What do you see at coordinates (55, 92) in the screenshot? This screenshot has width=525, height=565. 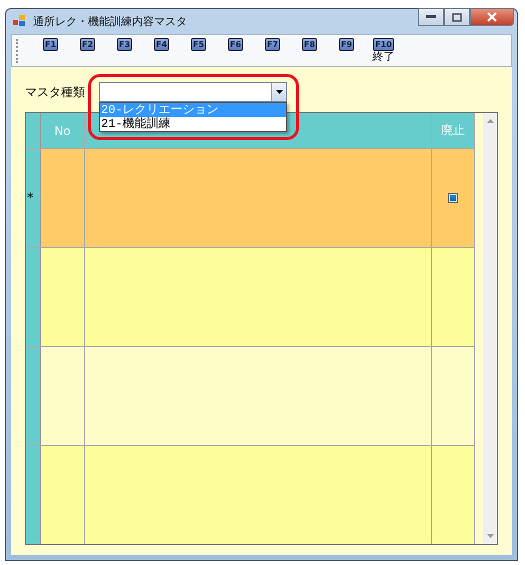 I see `field-label: マスタ種類` at bounding box center [55, 92].